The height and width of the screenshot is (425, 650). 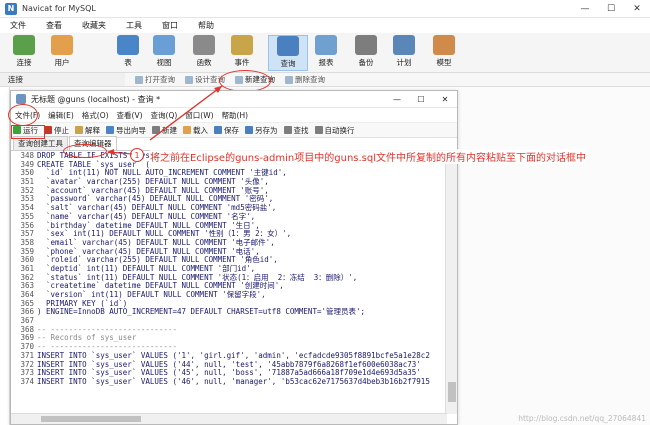 What do you see at coordinates (261, 130) in the screenshot?
I see `save-as-button: 另存为` at bounding box center [261, 130].